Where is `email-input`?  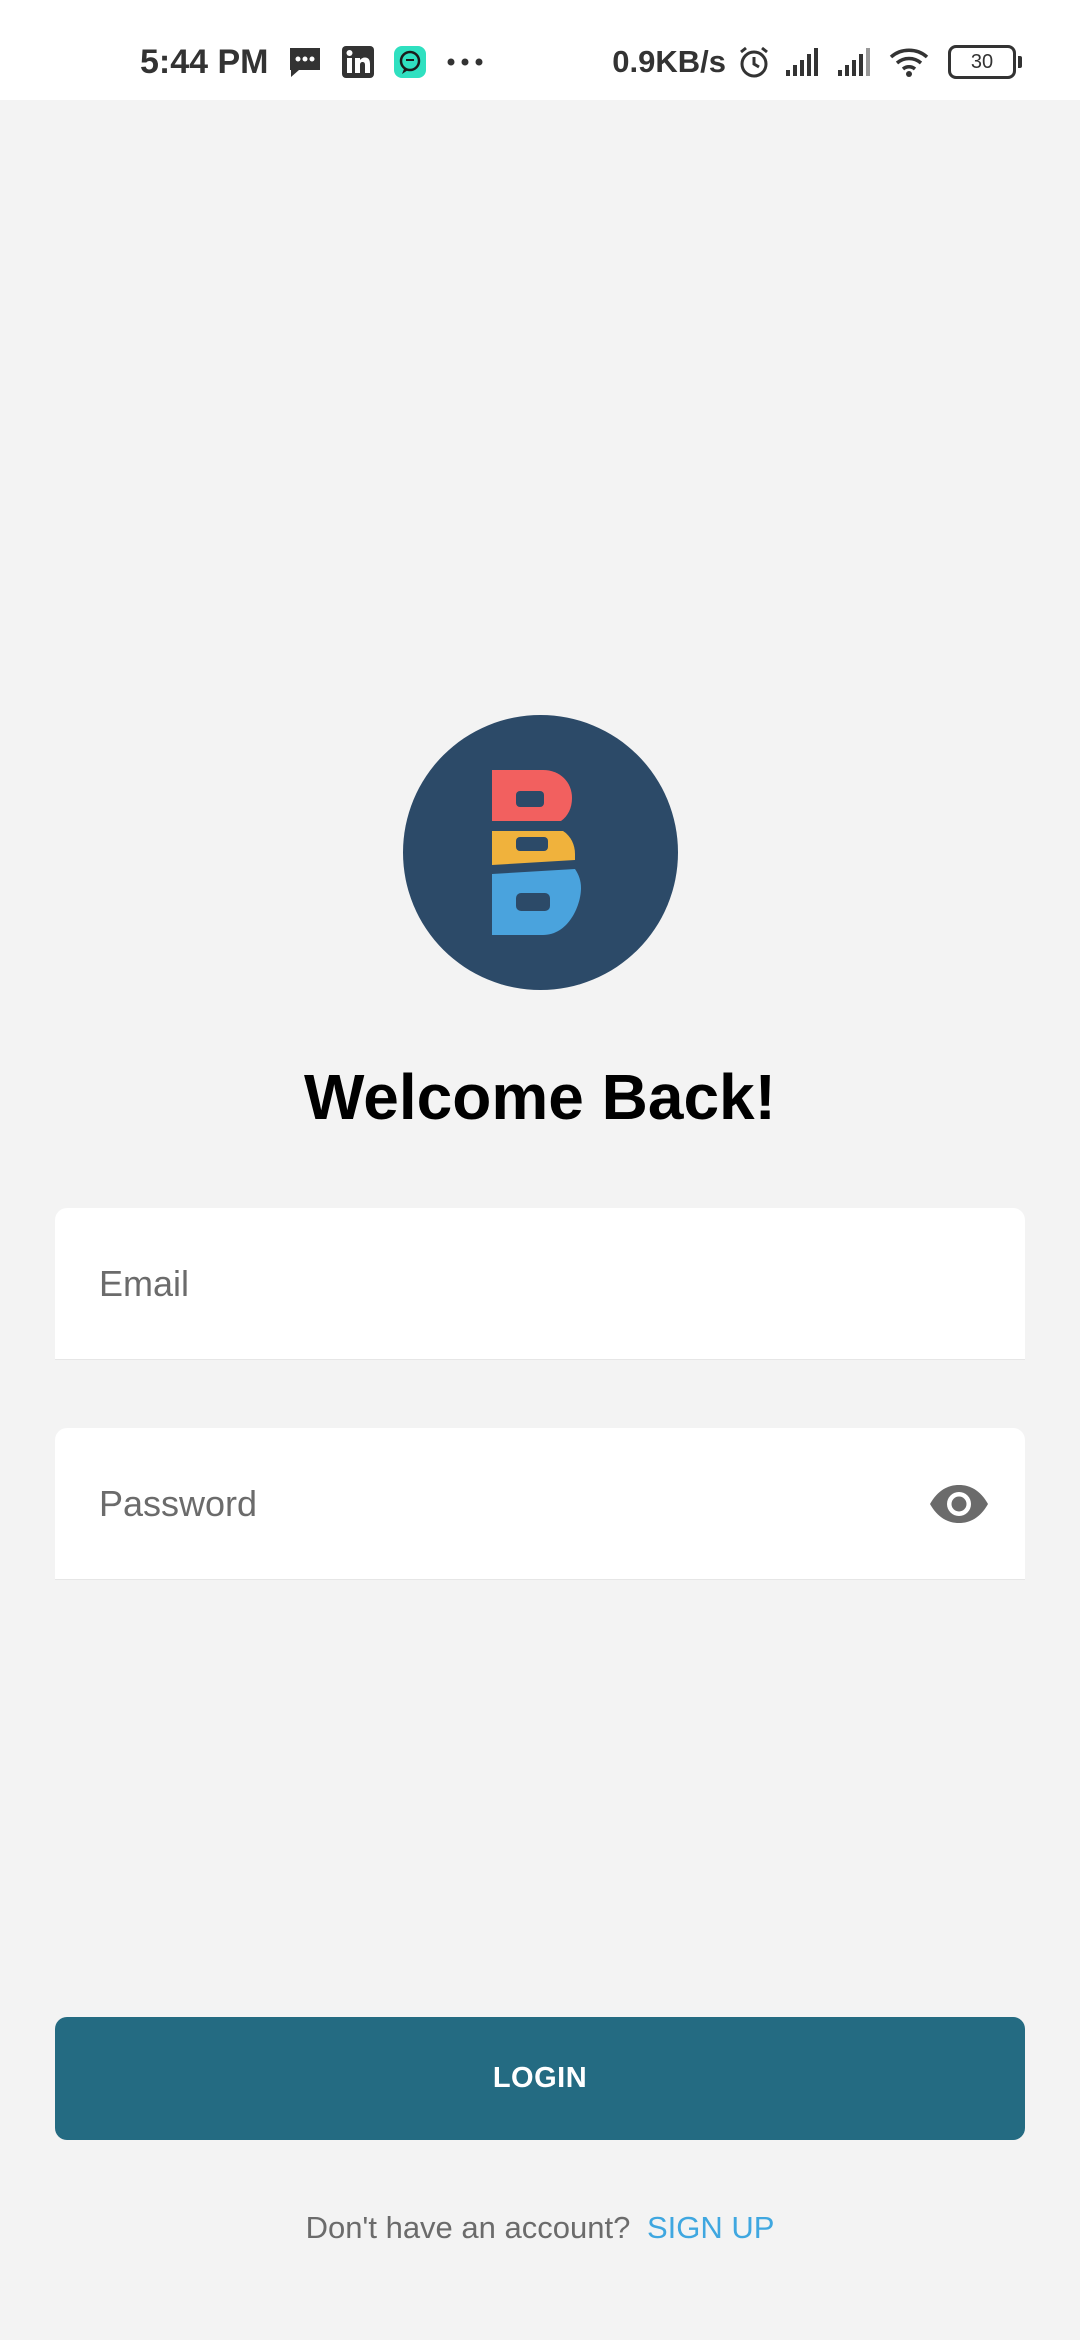 email-input is located at coordinates (509, 1284).